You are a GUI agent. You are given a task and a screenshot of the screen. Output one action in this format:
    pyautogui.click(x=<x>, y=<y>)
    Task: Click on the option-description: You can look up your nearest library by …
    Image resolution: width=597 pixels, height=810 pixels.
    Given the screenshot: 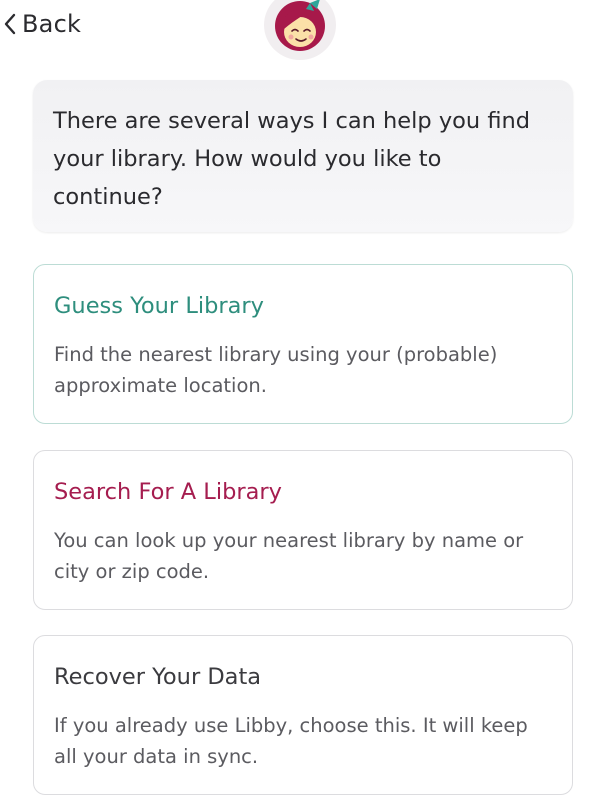 What is the action you would take?
    pyautogui.click(x=289, y=556)
    